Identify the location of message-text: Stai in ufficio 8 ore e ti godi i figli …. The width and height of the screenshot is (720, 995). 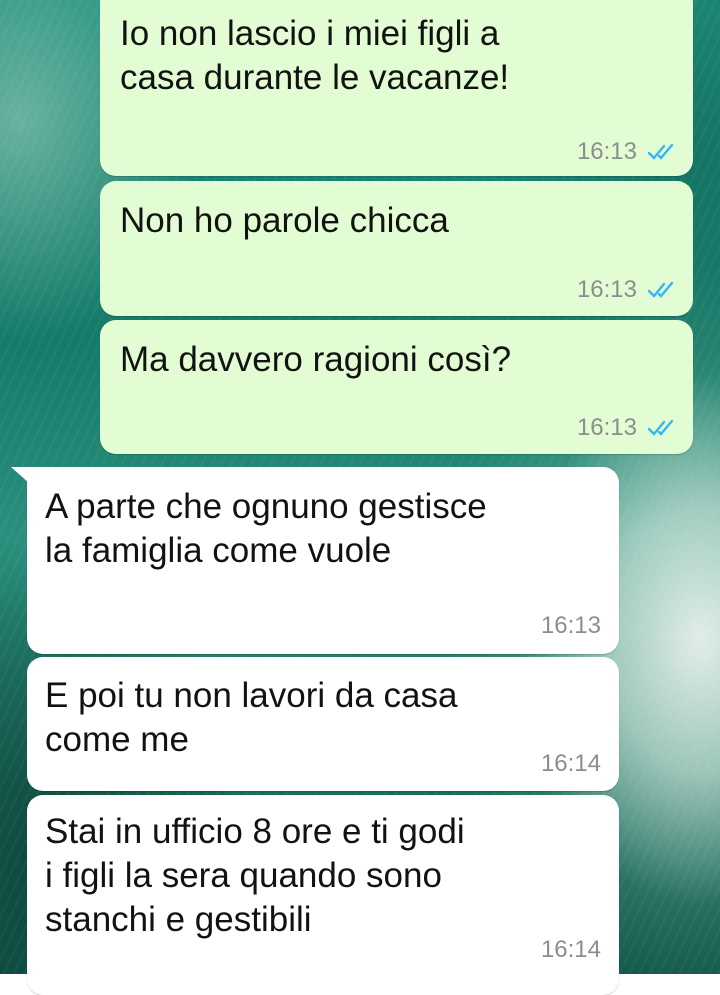
(255, 875).